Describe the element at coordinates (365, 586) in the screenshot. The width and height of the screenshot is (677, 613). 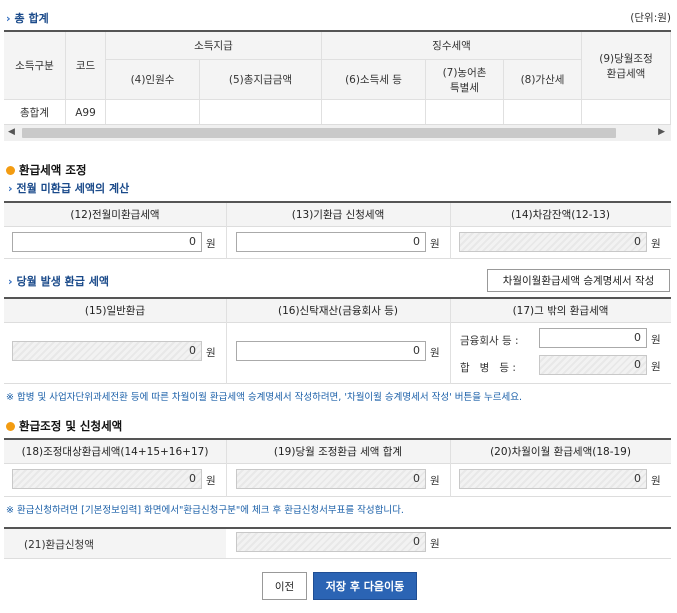
I see `save-next-button: 저장 후 다음이동` at that location.